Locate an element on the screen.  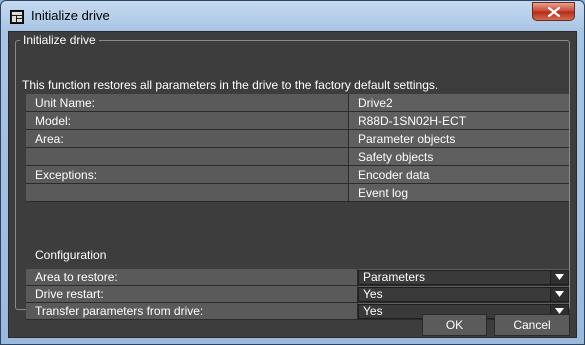
info-label: Unit Name: is located at coordinates (187, 103).